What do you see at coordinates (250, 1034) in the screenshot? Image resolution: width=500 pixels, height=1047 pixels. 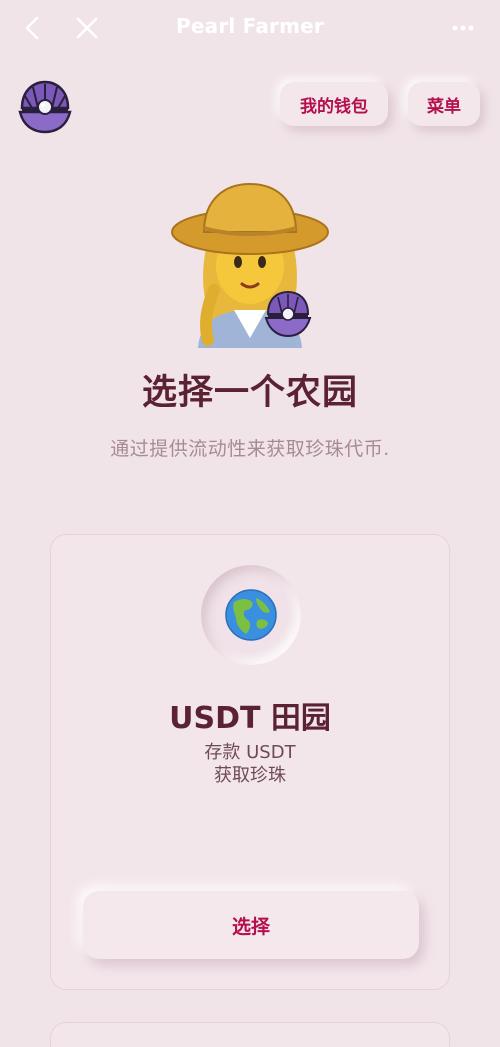 I see `farm-card-next` at bounding box center [250, 1034].